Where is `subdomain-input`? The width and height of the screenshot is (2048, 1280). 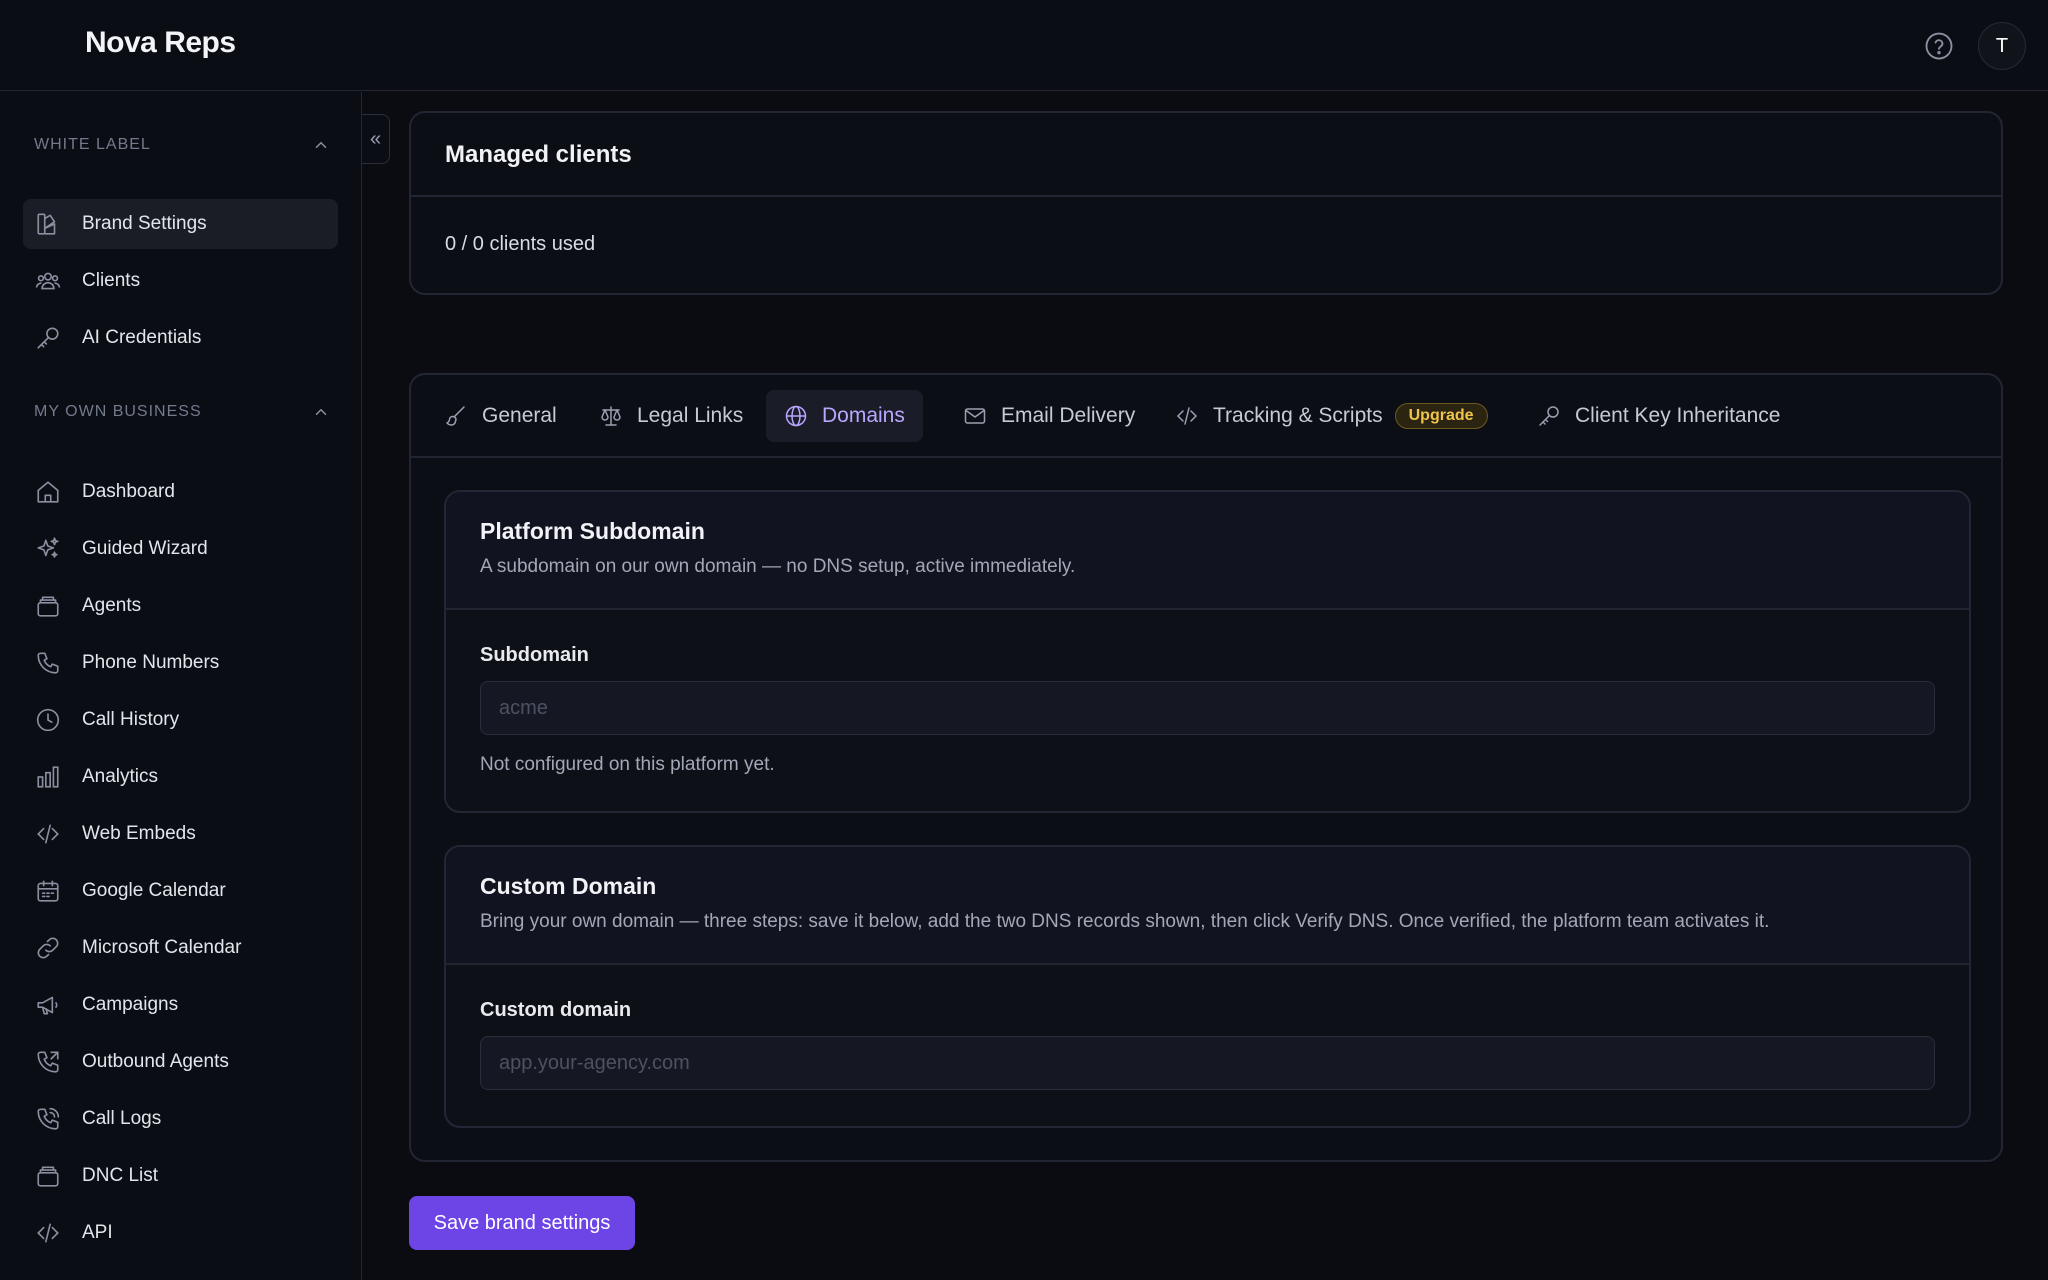
subdomain-input is located at coordinates (1207, 708).